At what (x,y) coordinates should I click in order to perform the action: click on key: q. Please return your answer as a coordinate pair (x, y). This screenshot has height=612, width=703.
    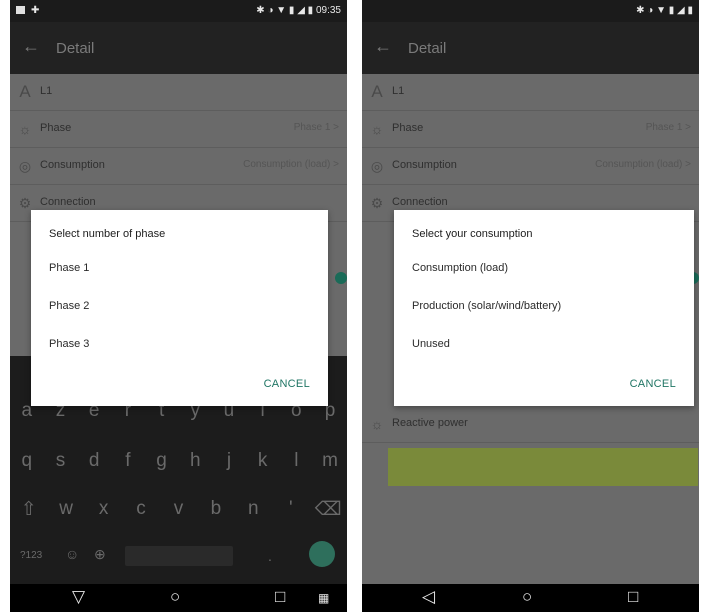
    Looking at the image, I should click on (27, 461).